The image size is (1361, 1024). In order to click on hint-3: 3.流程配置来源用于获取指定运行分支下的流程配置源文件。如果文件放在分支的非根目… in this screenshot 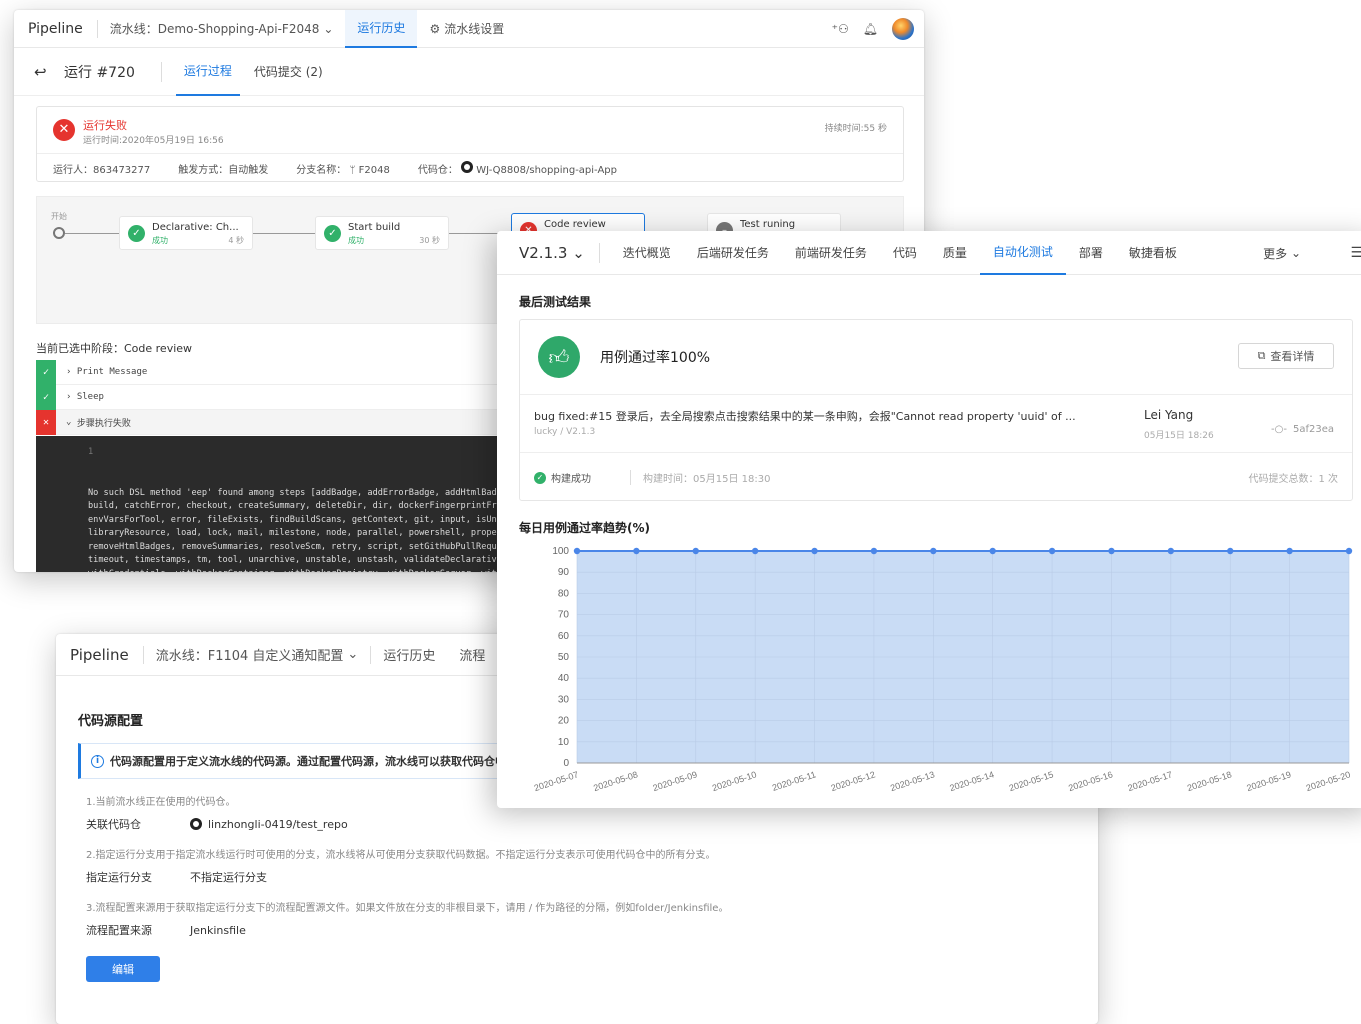, I will do `click(407, 908)`.